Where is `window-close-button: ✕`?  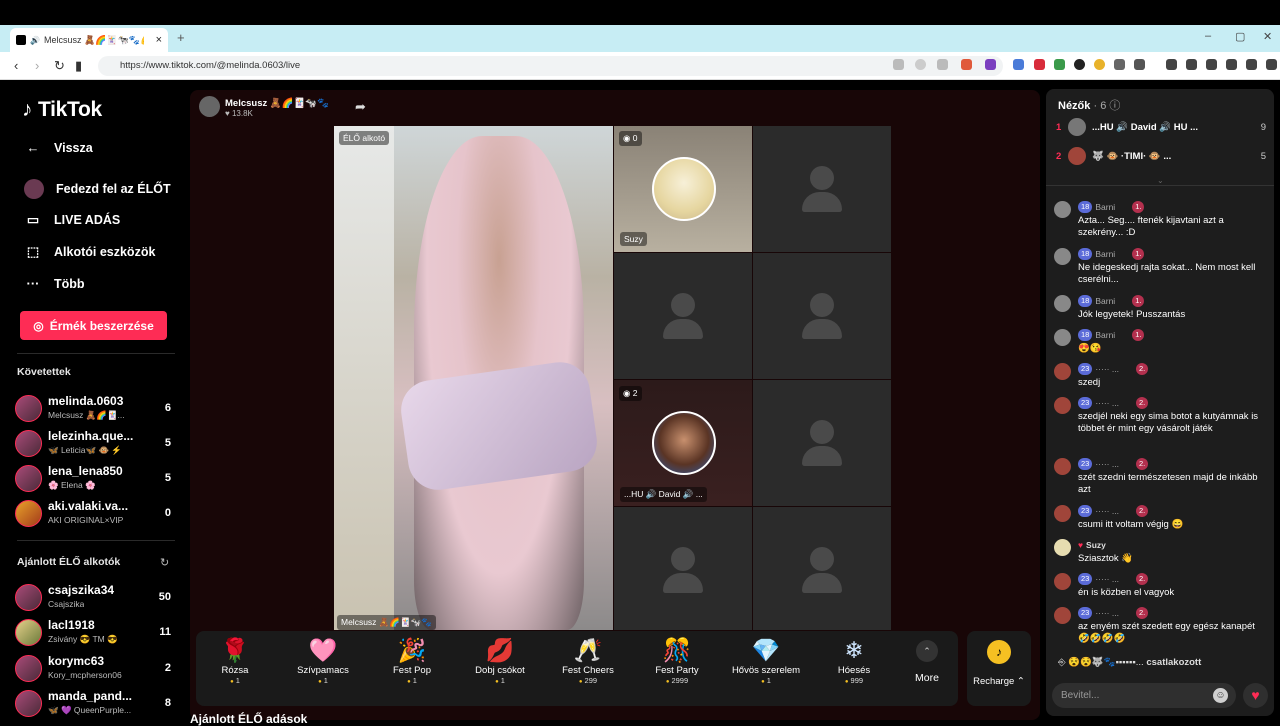 window-close-button: ✕ is located at coordinates (1267, 36).